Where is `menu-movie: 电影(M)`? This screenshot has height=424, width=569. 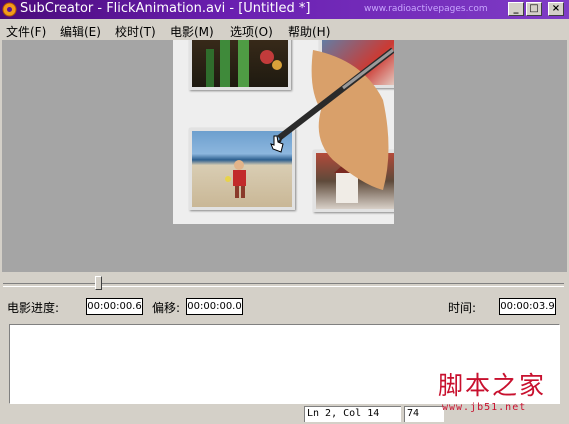 menu-movie: 电影(M) is located at coordinates (192, 31).